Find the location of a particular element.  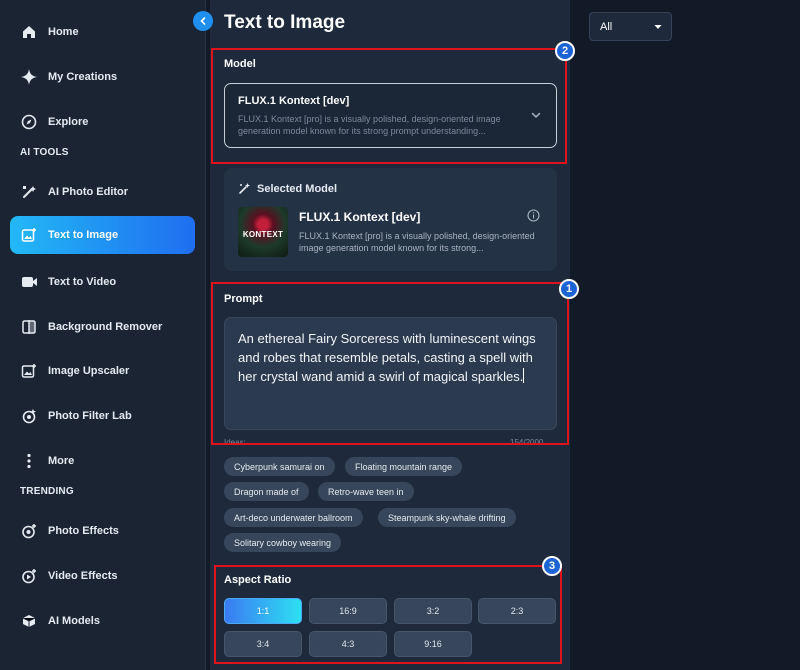

sparkle-icon is located at coordinates (29, 77).